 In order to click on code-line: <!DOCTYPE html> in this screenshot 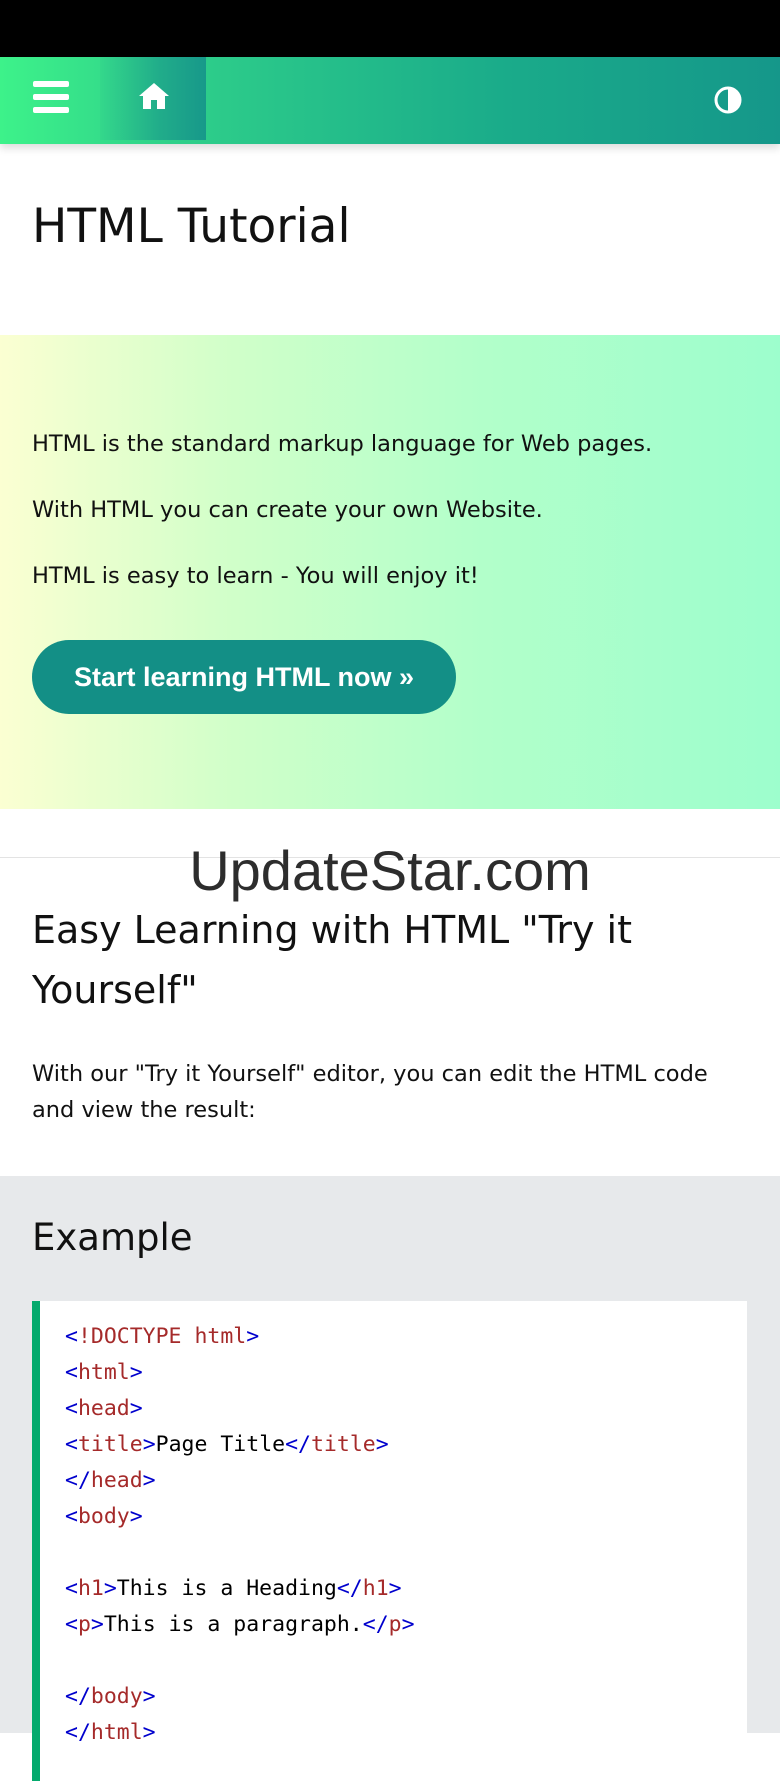, I will do `click(162, 1337)`.